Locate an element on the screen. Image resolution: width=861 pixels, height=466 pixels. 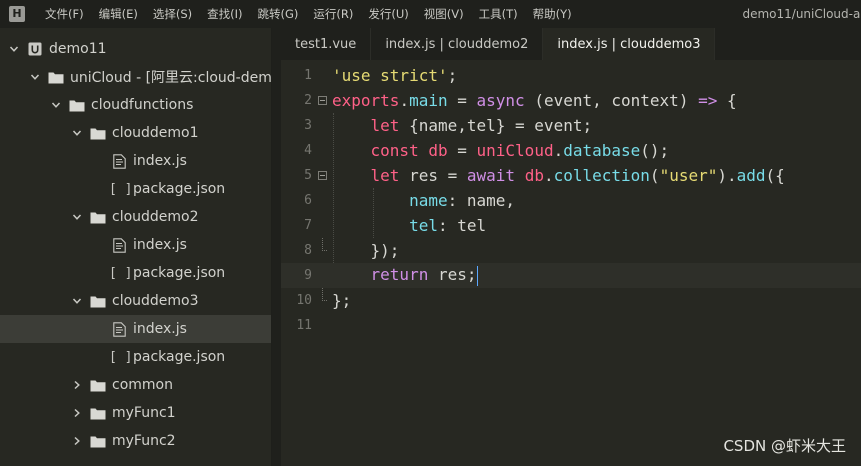
tree-item-label: cloudfunctions is located at coordinates (142, 105).